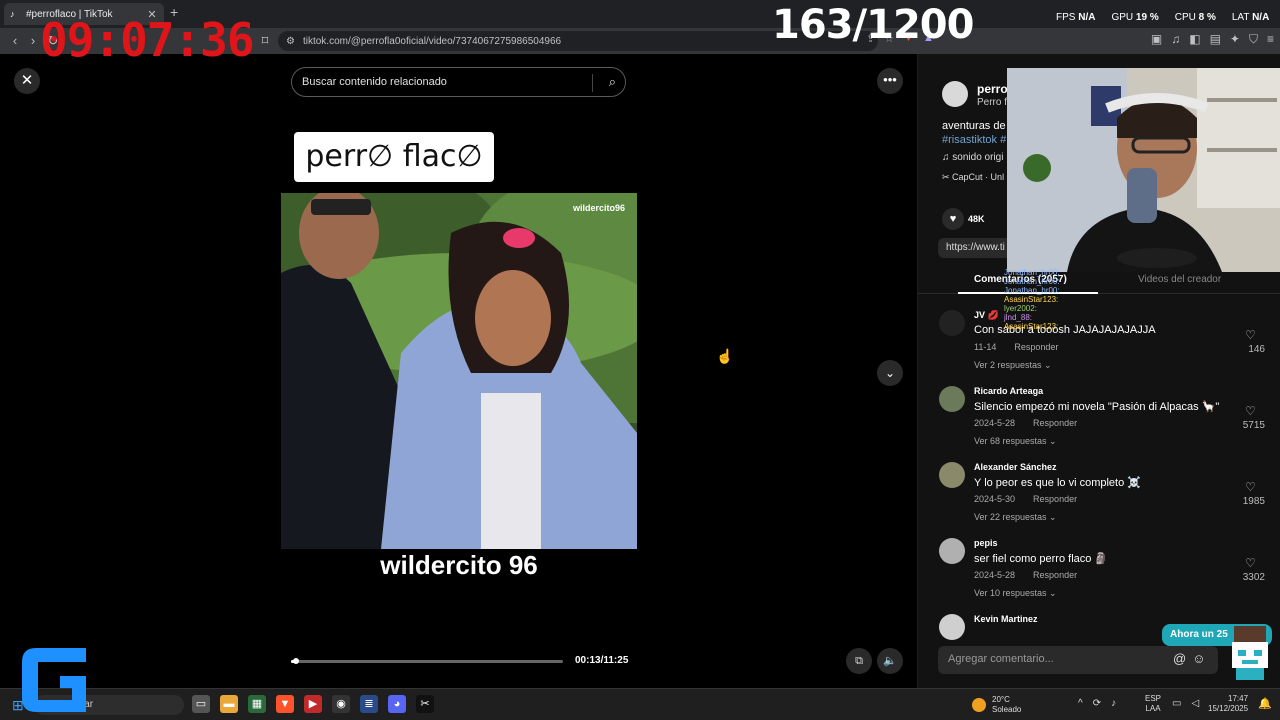 Image resolution: width=1280 pixels, height=720 pixels. Describe the element at coordinates (1020, 308) in the screenshot. I see `chat-message: lyer2002:` at that location.